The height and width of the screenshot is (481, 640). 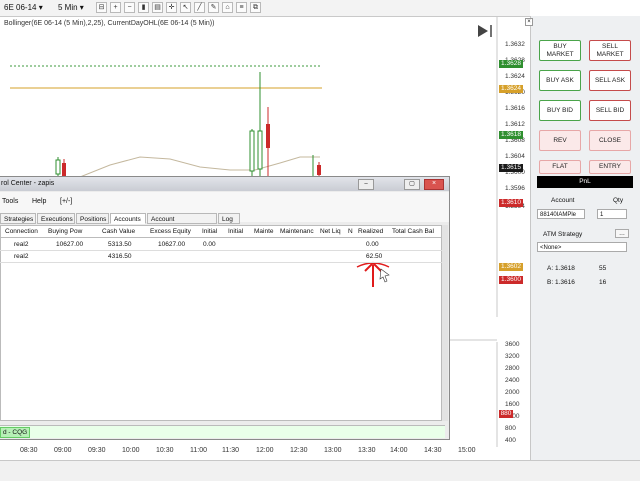 I want to click on buy-market-button: BUY MARKET, so click(x=560, y=50).